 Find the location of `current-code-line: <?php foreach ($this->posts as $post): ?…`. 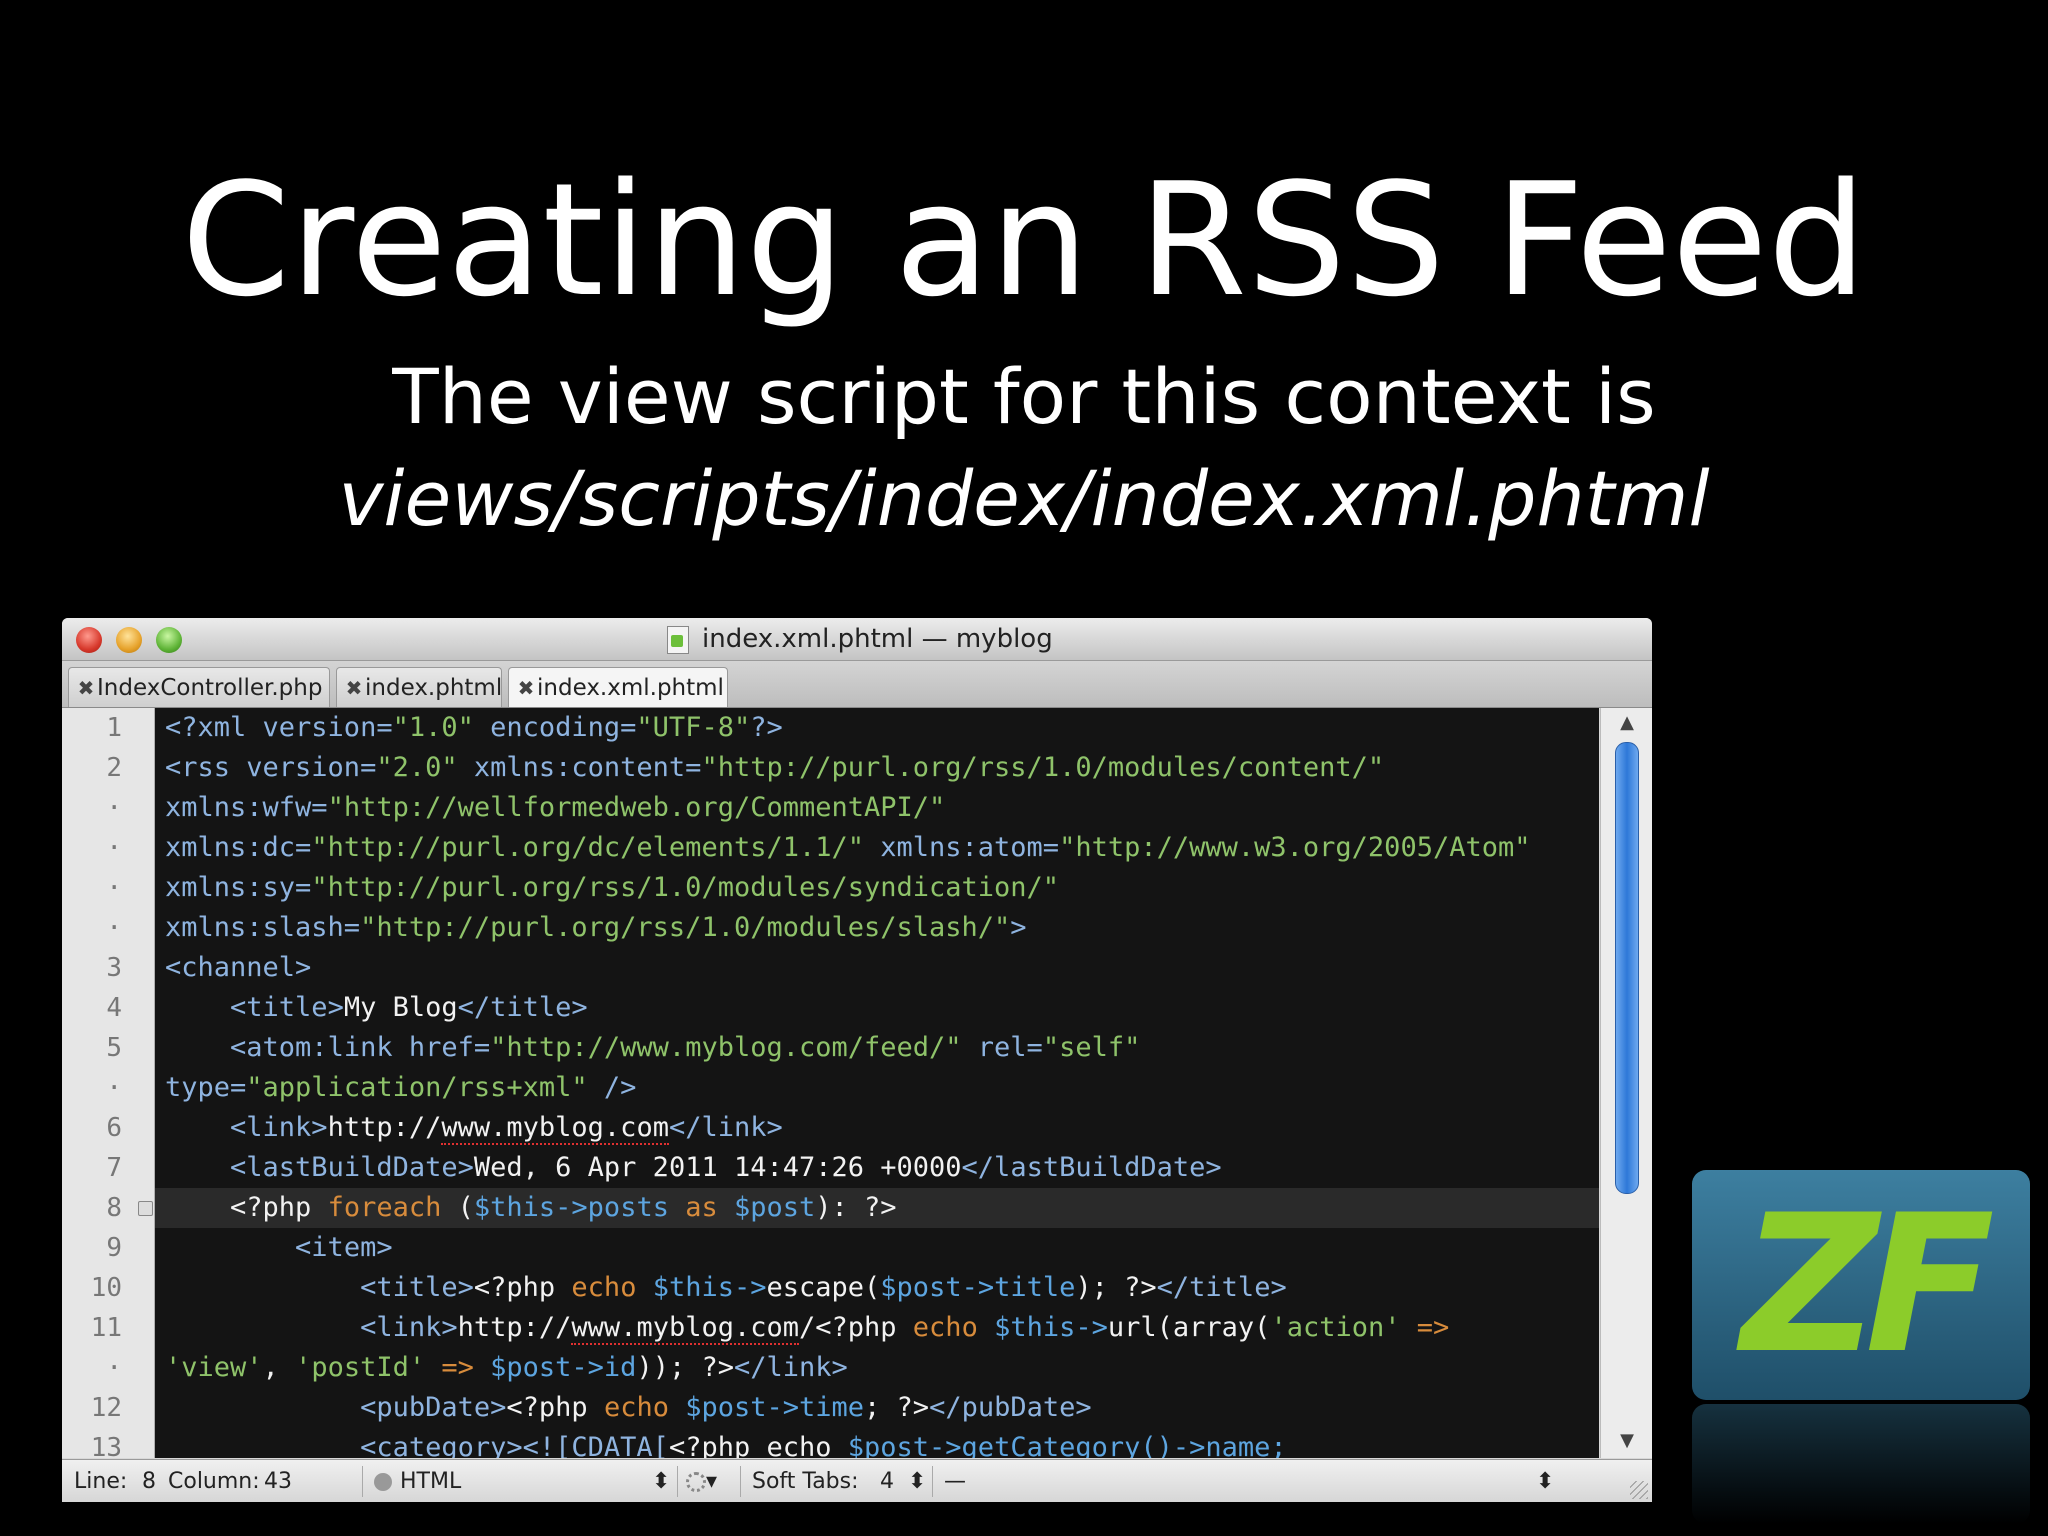

current-code-line: <?php foreach ($this->posts as $post): ?… is located at coordinates (877, 1208).